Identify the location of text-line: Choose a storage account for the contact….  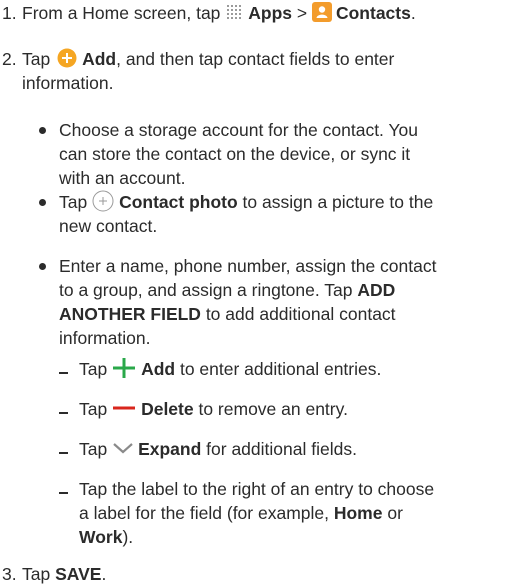
(238, 130).